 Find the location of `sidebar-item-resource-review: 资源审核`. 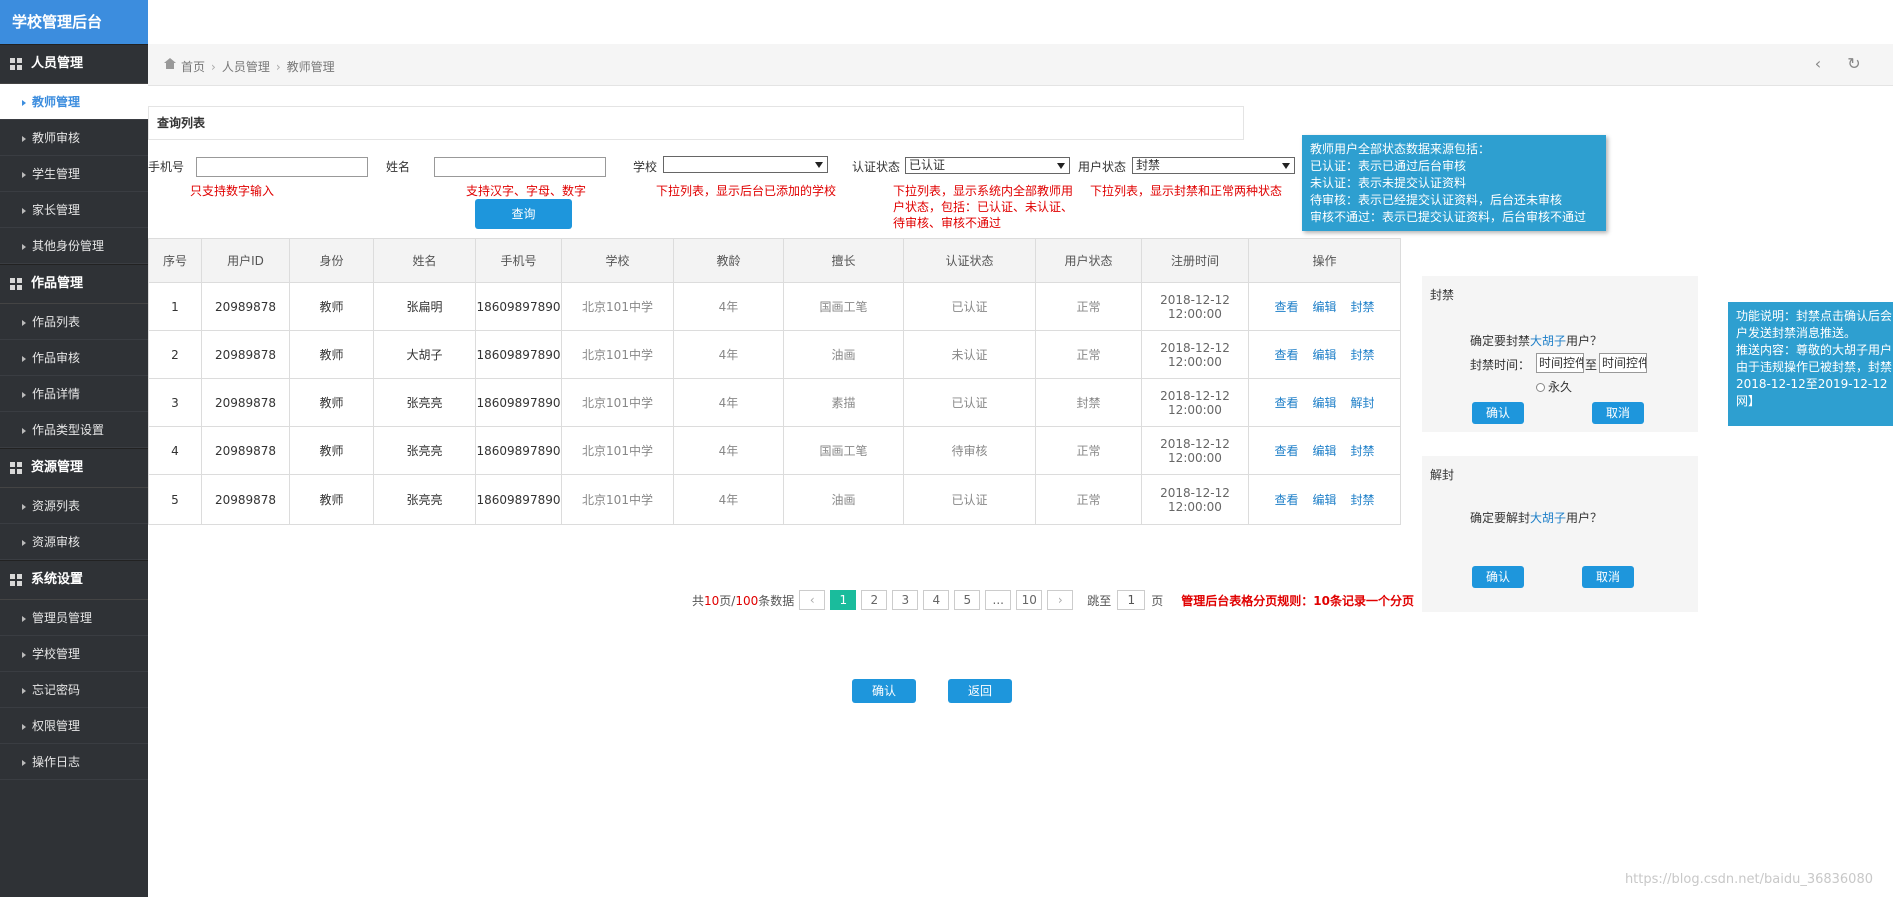

sidebar-item-resource-review: 资源审核 is located at coordinates (74, 542).